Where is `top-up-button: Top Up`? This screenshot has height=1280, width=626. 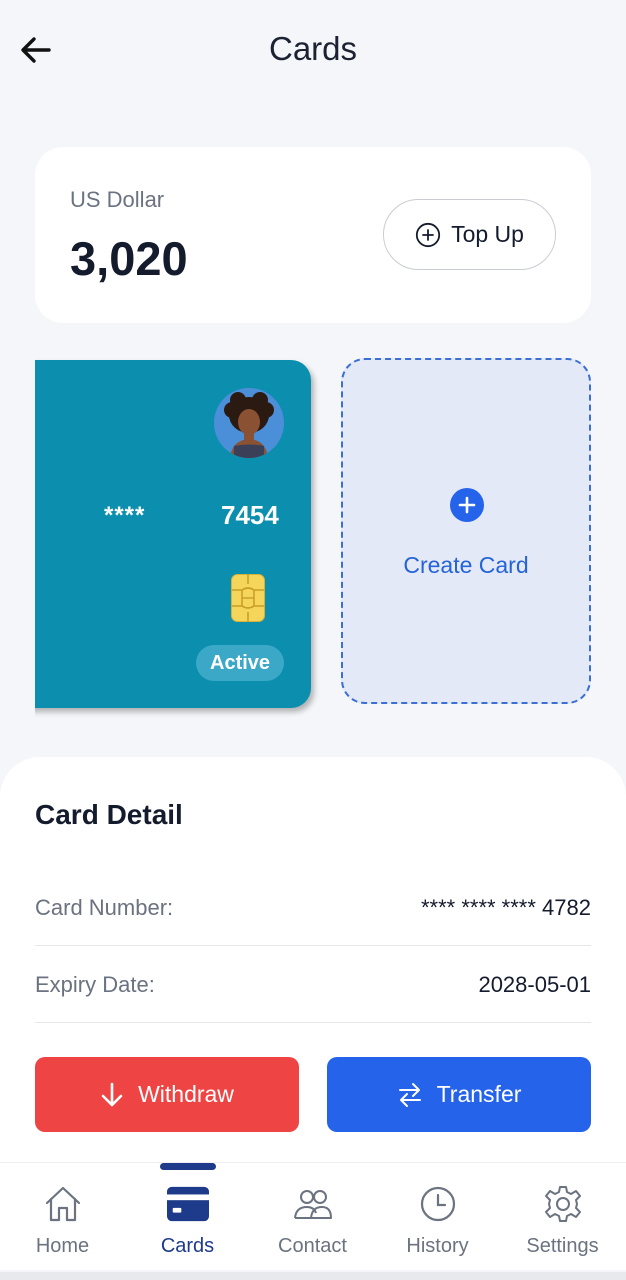 top-up-button: Top Up is located at coordinates (469, 234).